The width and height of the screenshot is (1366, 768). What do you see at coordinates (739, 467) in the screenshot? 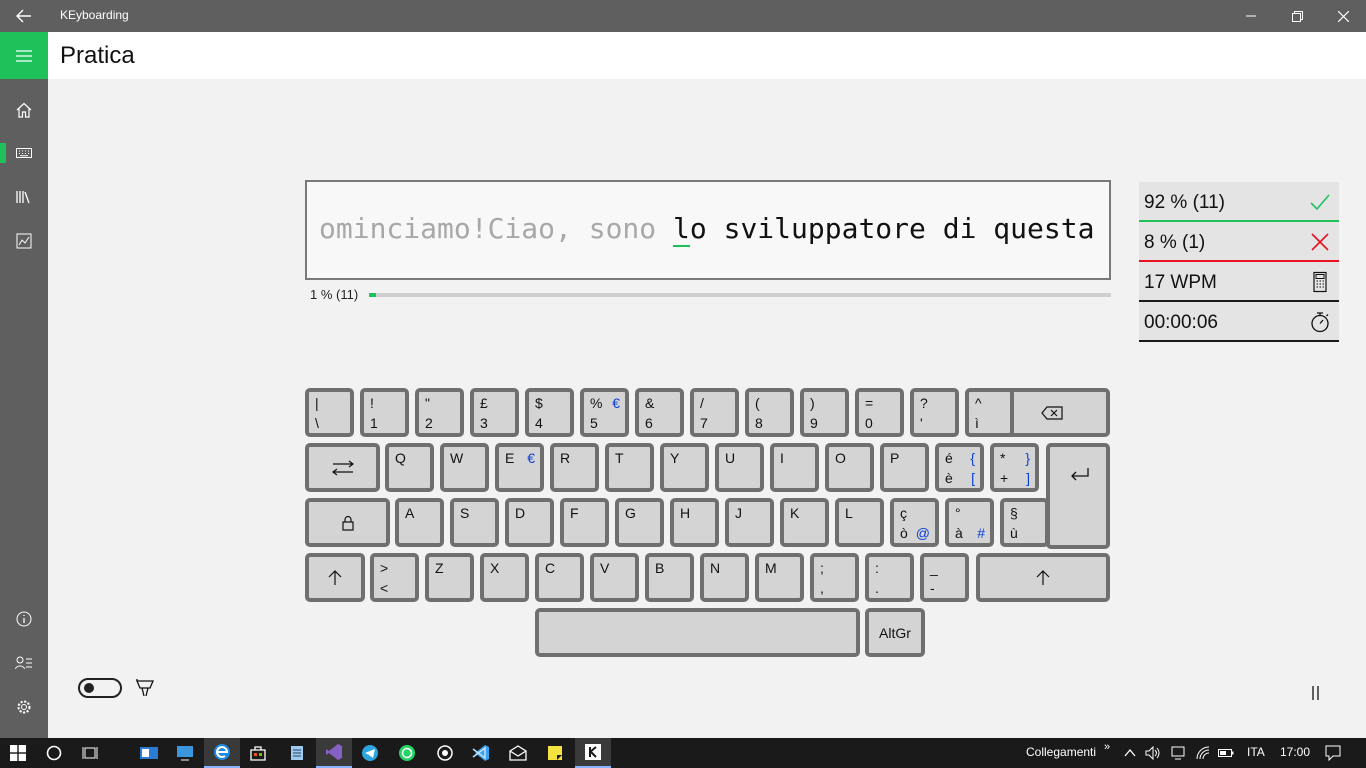
I see `key-row2-6: U` at bounding box center [739, 467].